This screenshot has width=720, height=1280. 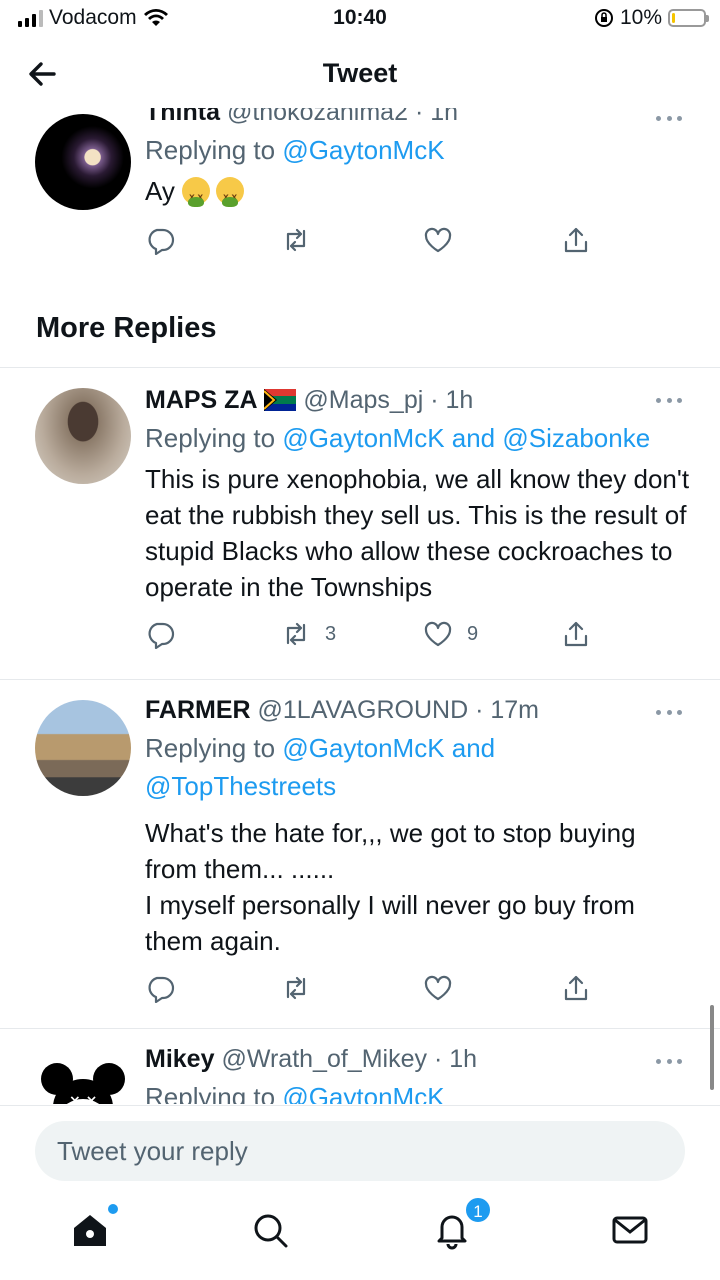 What do you see at coordinates (280, 400) in the screenshot?
I see `south-africa-flag-icon` at bounding box center [280, 400].